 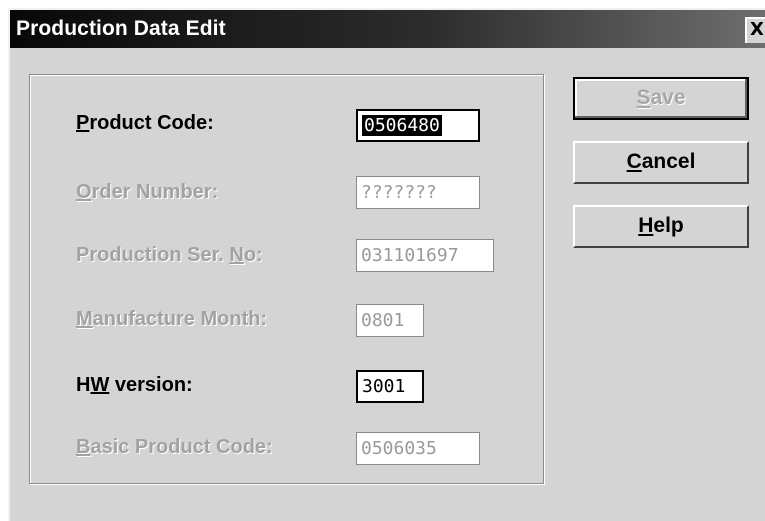 What do you see at coordinates (180, 319) in the screenshot?
I see `manufacture-month-label-text: anufacture Month:` at bounding box center [180, 319].